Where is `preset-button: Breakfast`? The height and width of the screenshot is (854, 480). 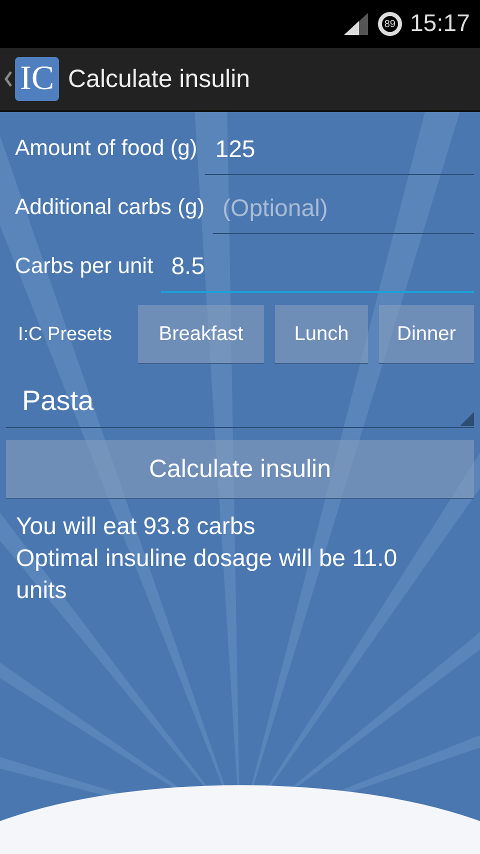 preset-button: Breakfast is located at coordinates (201, 334).